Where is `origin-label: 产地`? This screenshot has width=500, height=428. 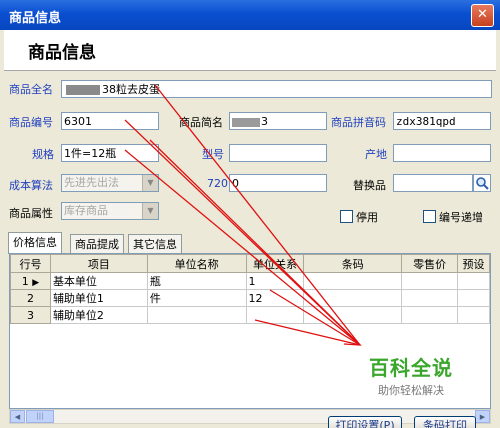 origin-label: 产地 is located at coordinates (376, 154).